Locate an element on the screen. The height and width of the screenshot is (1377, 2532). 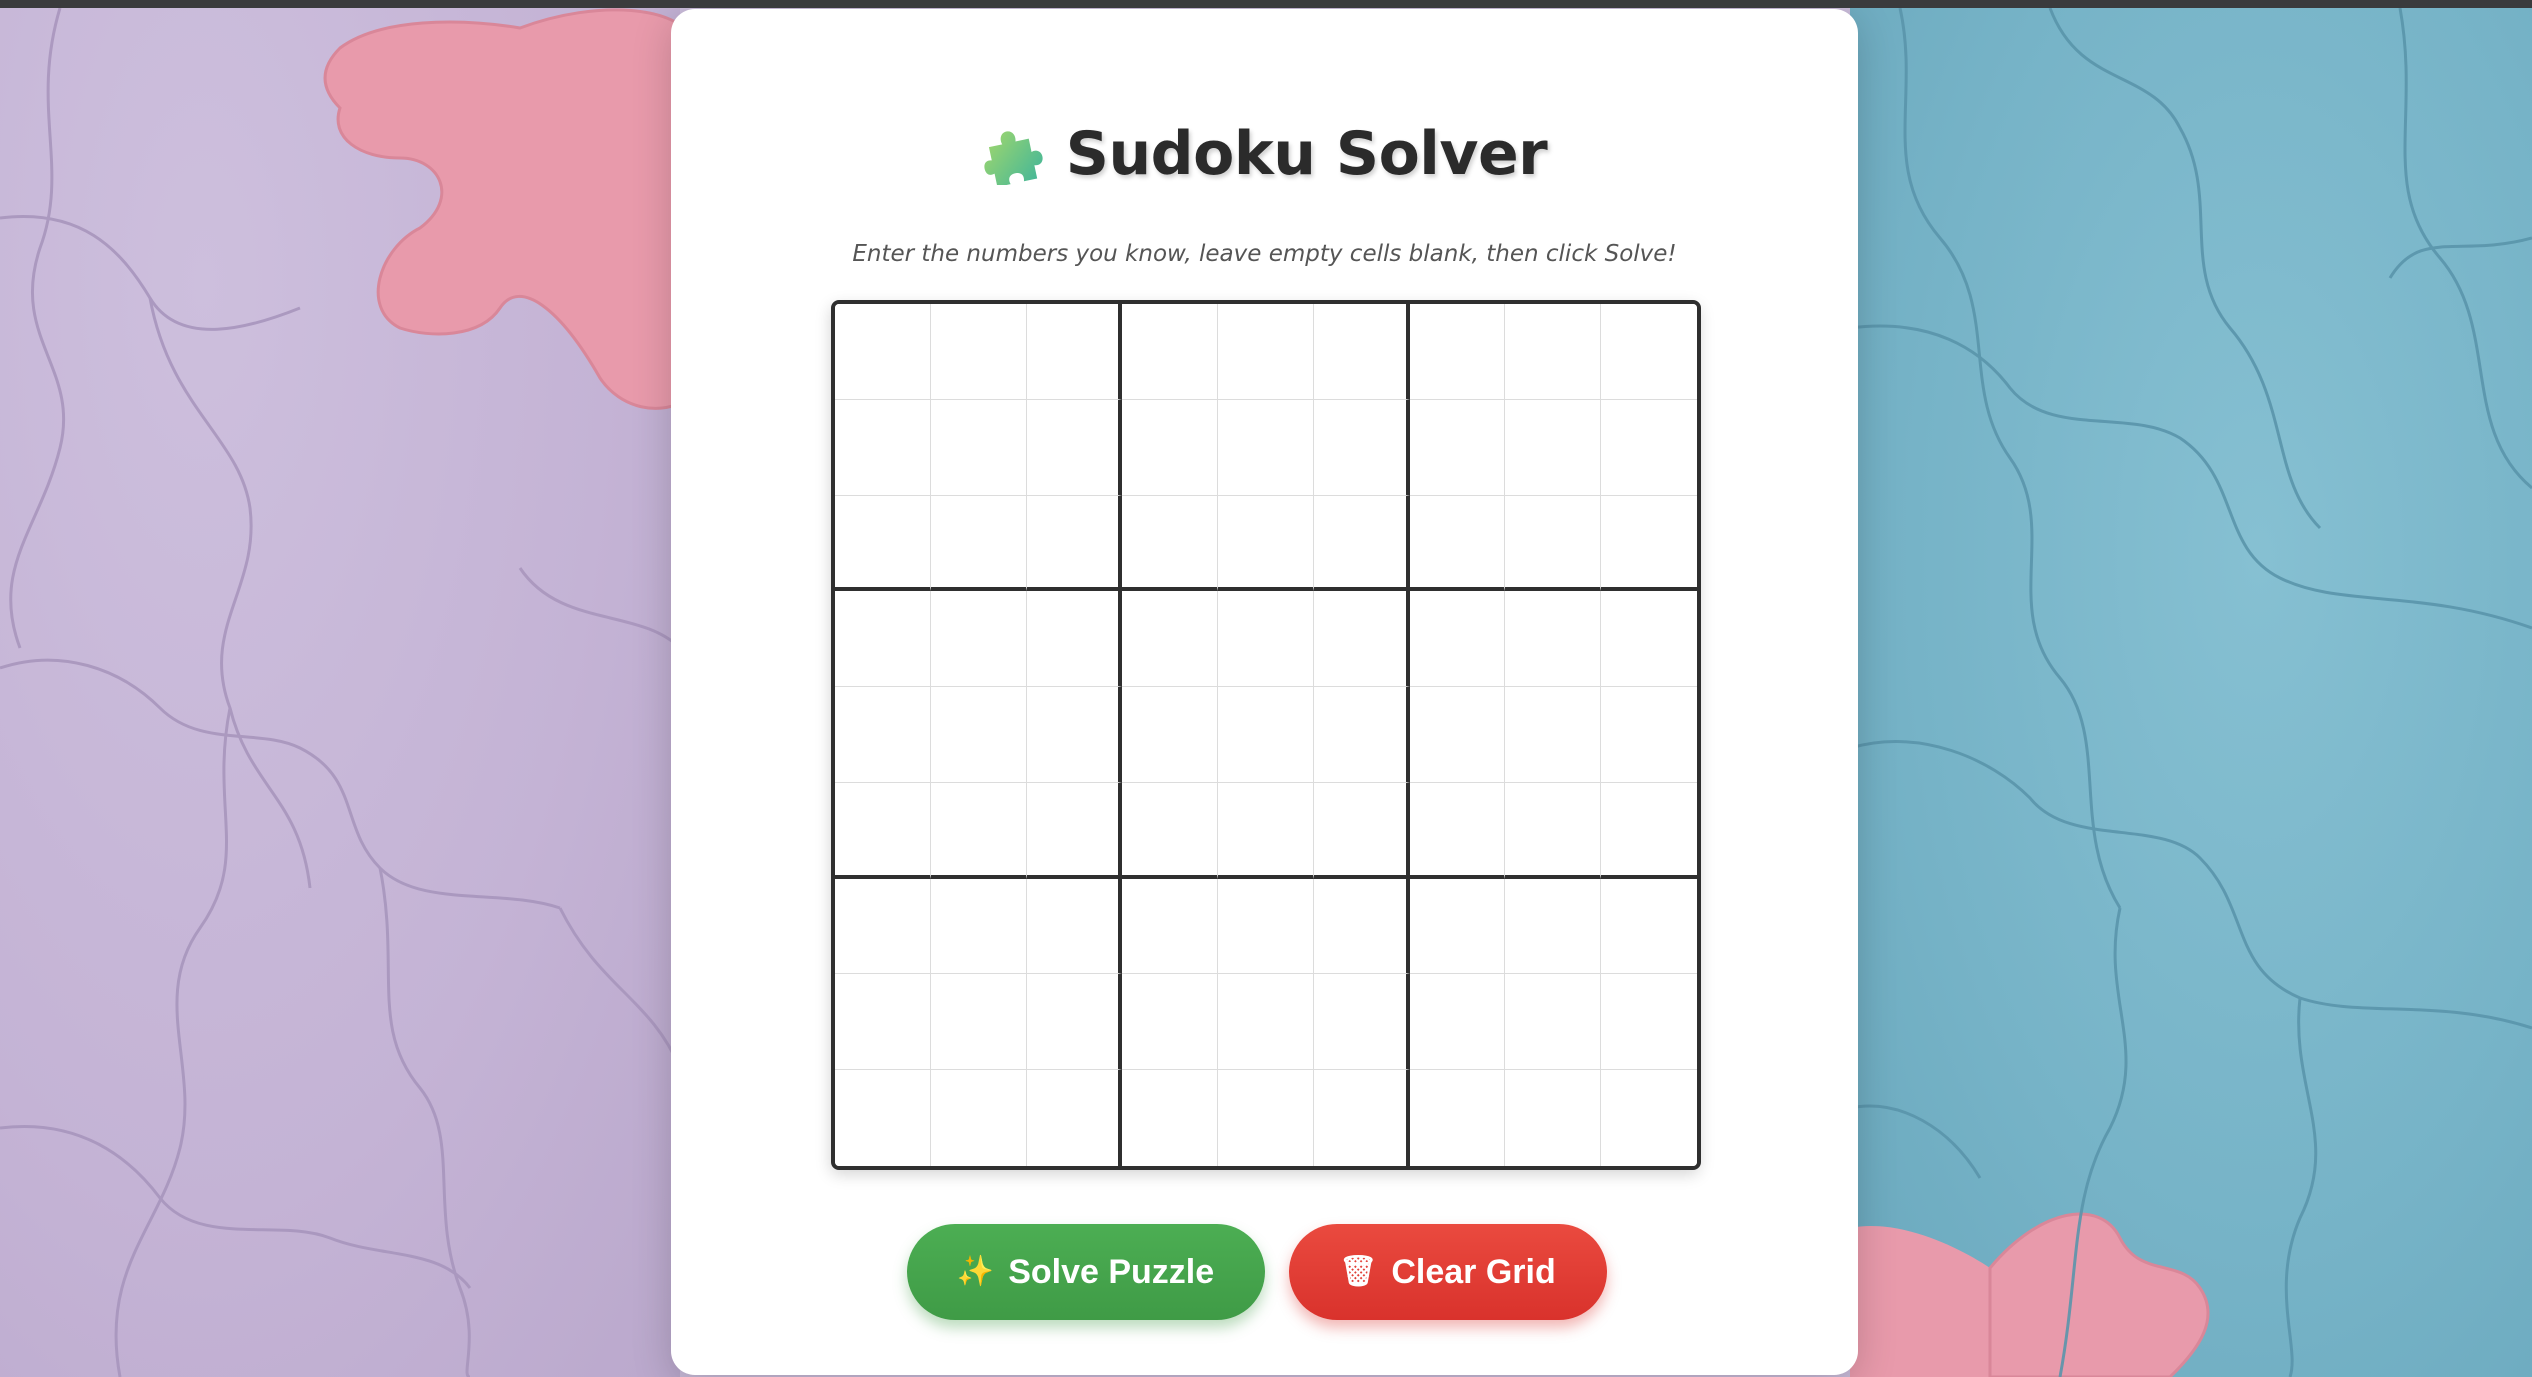
puzzle-piece-icon is located at coordinates (1013, 154).